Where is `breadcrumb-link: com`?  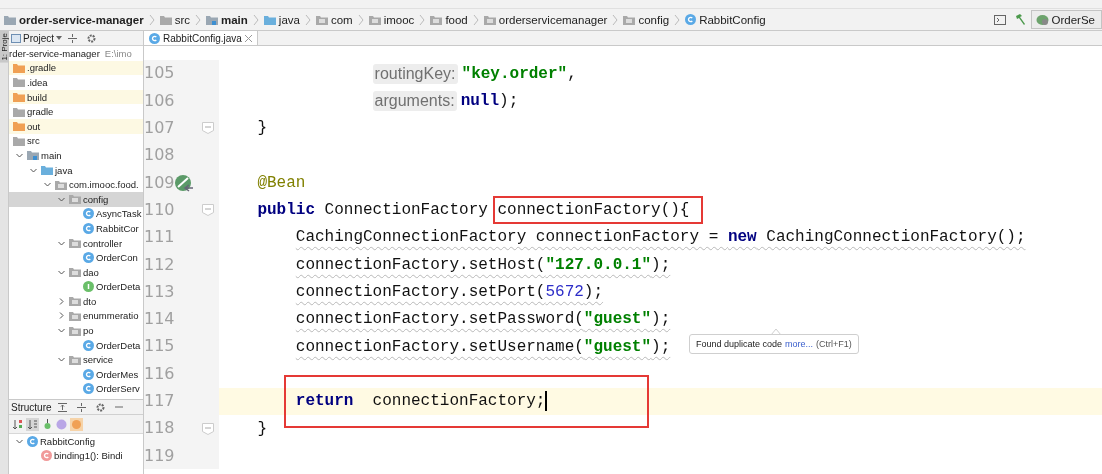
breadcrumb-link: com is located at coordinates (334, 19).